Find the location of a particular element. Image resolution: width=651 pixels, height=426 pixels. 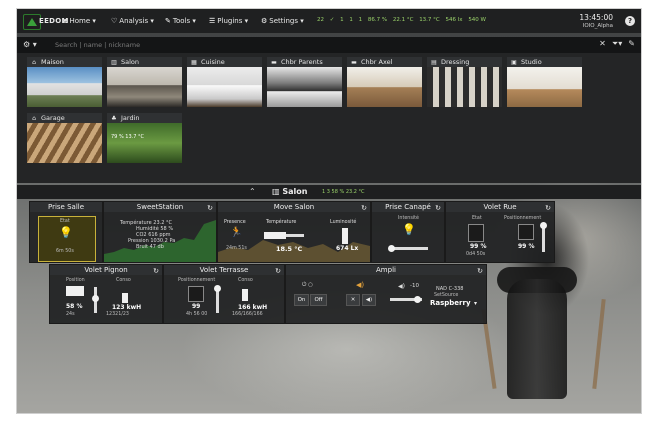

garage-icon: ⌂ is located at coordinates (34, 118).